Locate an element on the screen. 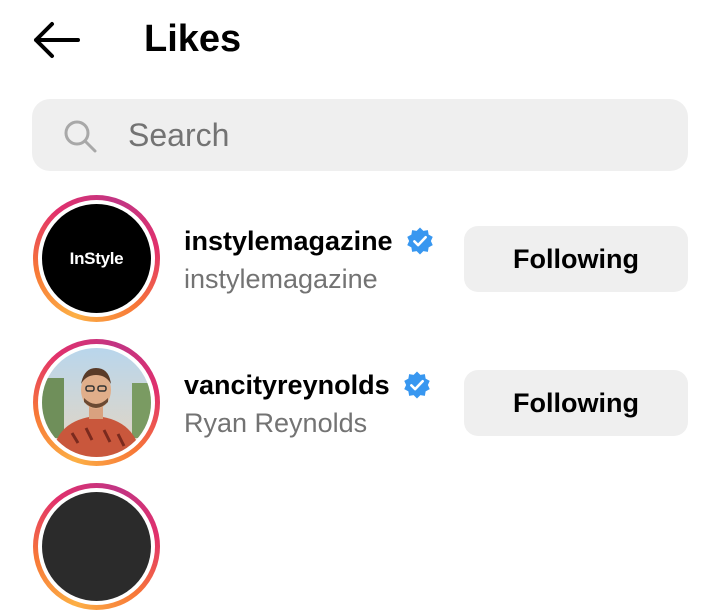  avatar: InStyle is located at coordinates (96, 258).